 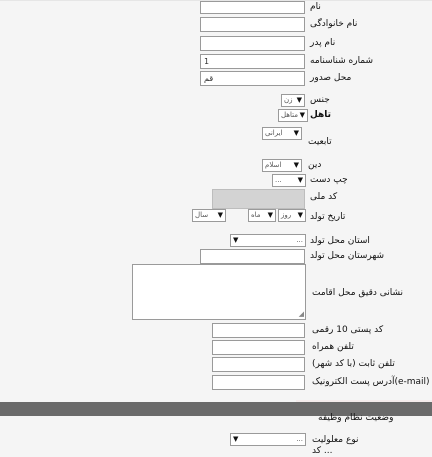 I want to click on birth-year-select: سال ▼, so click(x=209, y=215).